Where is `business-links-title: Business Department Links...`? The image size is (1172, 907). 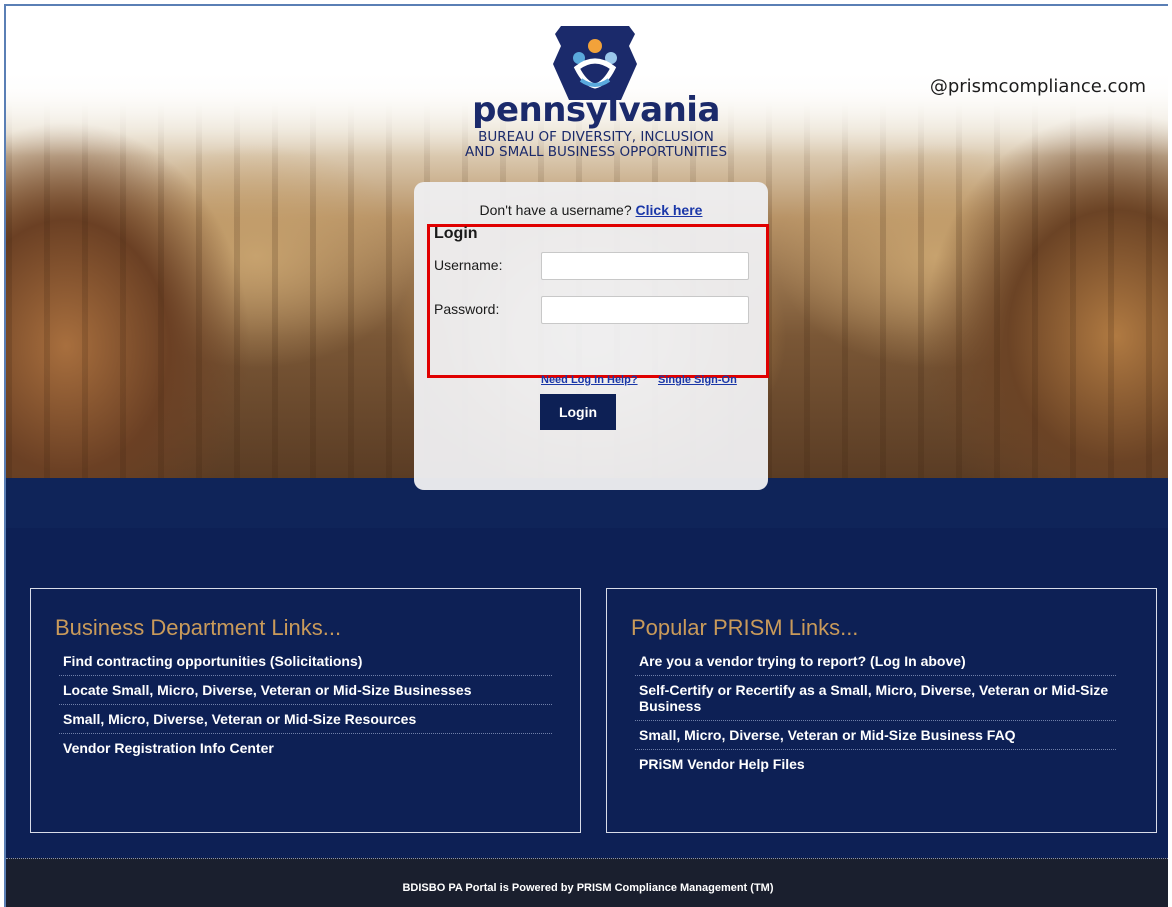 business-links-title: Business Department Links... is located at coordinates (198, 627).